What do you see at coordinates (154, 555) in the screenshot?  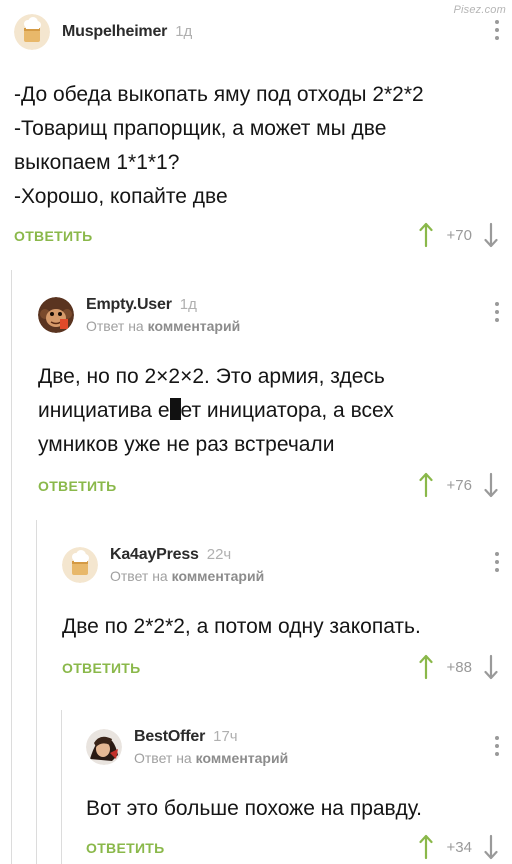 I see `author-name: Ka4ayPress` at bounding box center [154, 555].